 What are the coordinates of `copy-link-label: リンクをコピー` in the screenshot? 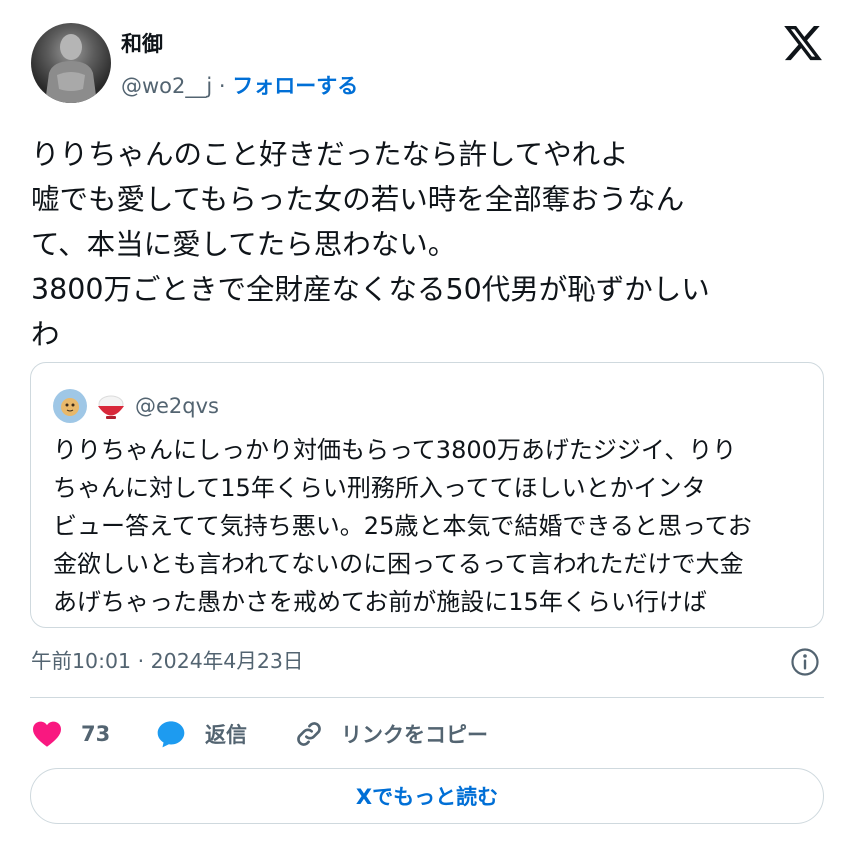 It's located at (414, 735).